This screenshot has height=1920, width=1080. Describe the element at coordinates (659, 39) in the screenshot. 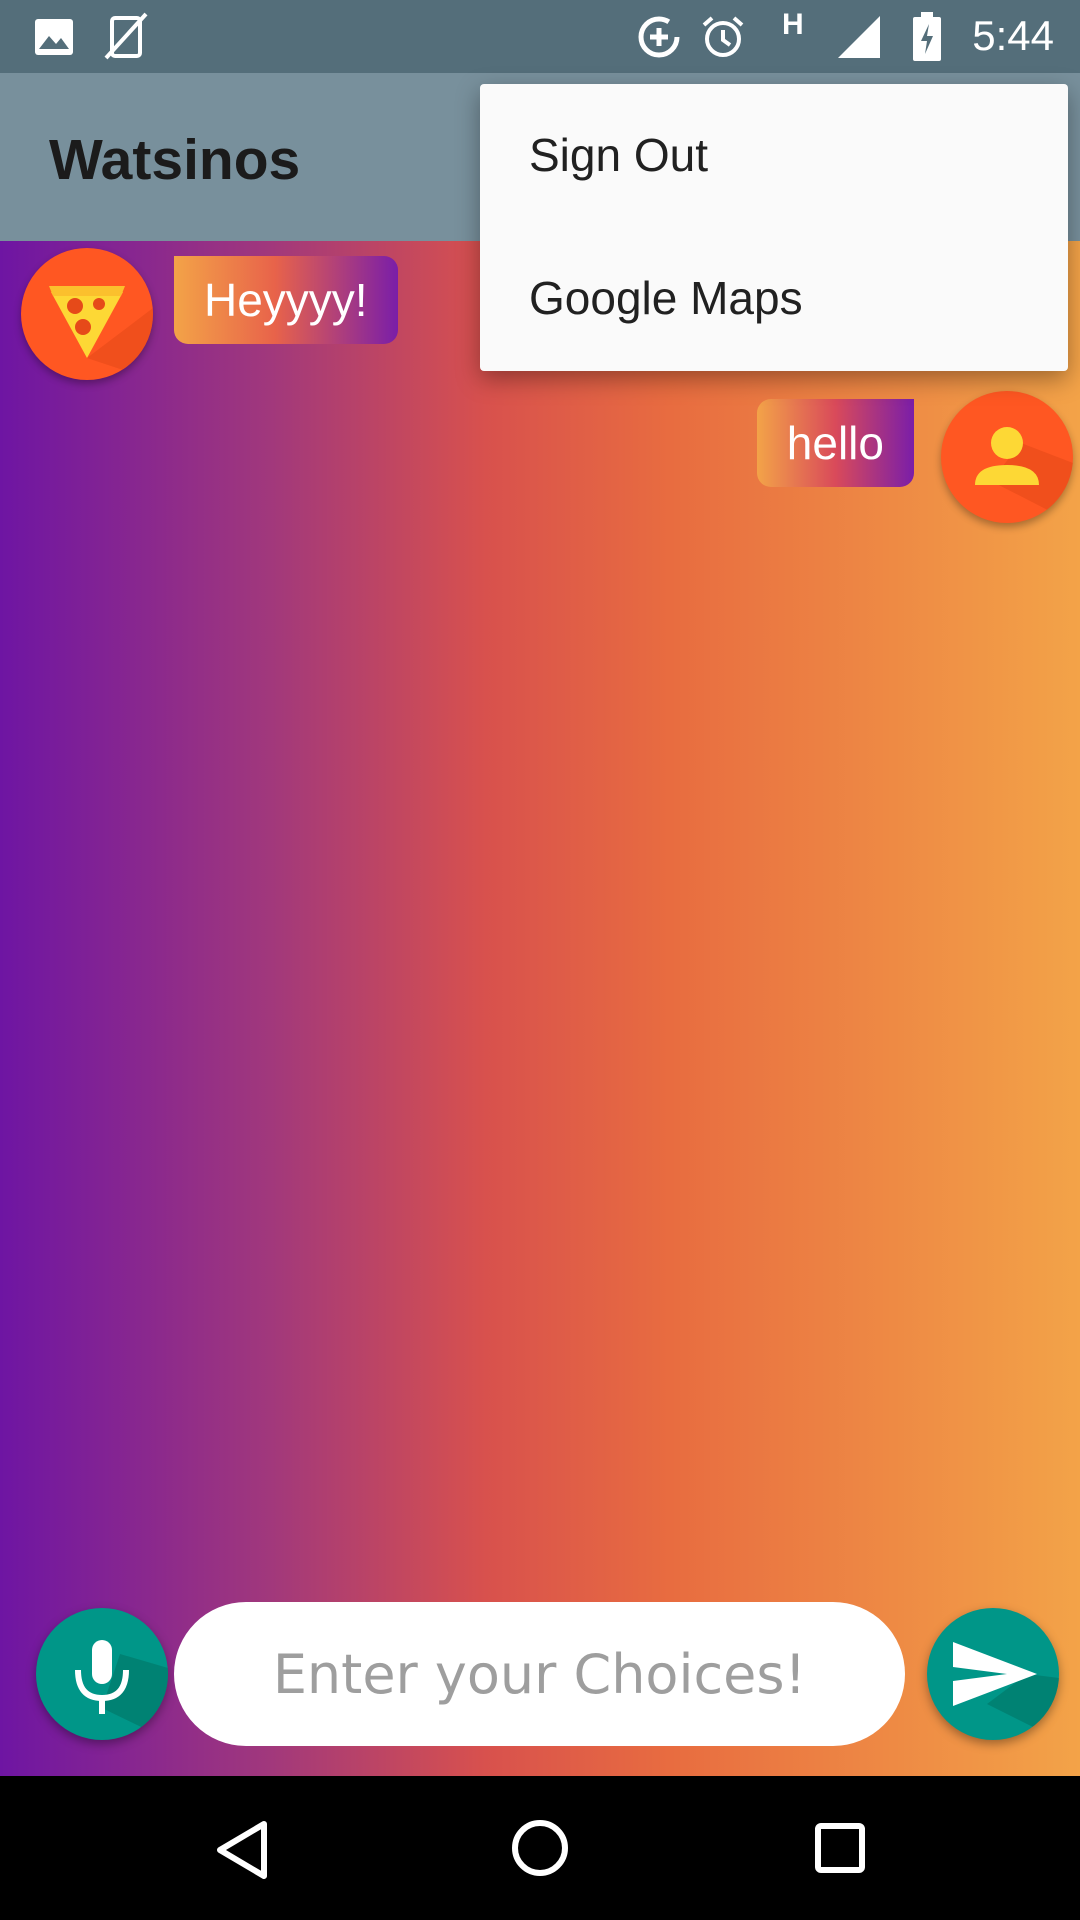

I see `data-saver-icon` at that location.